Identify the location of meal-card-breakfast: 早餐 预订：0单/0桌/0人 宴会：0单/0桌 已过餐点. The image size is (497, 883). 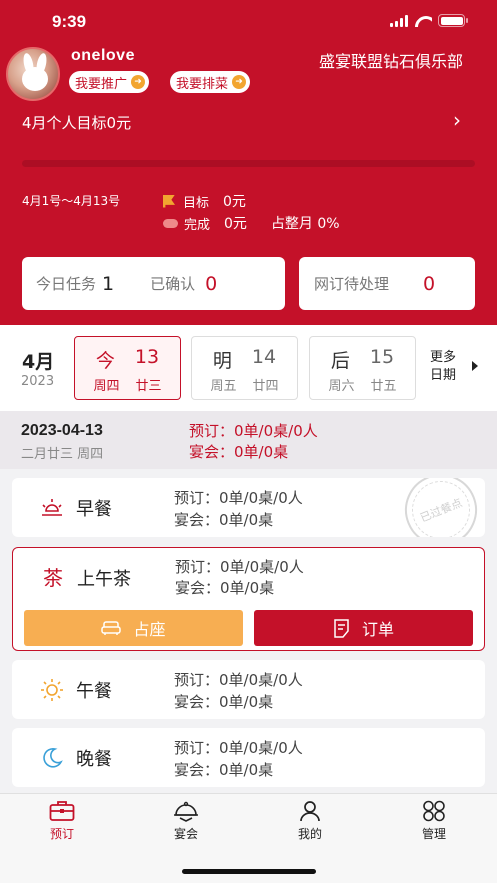
(248, 507).